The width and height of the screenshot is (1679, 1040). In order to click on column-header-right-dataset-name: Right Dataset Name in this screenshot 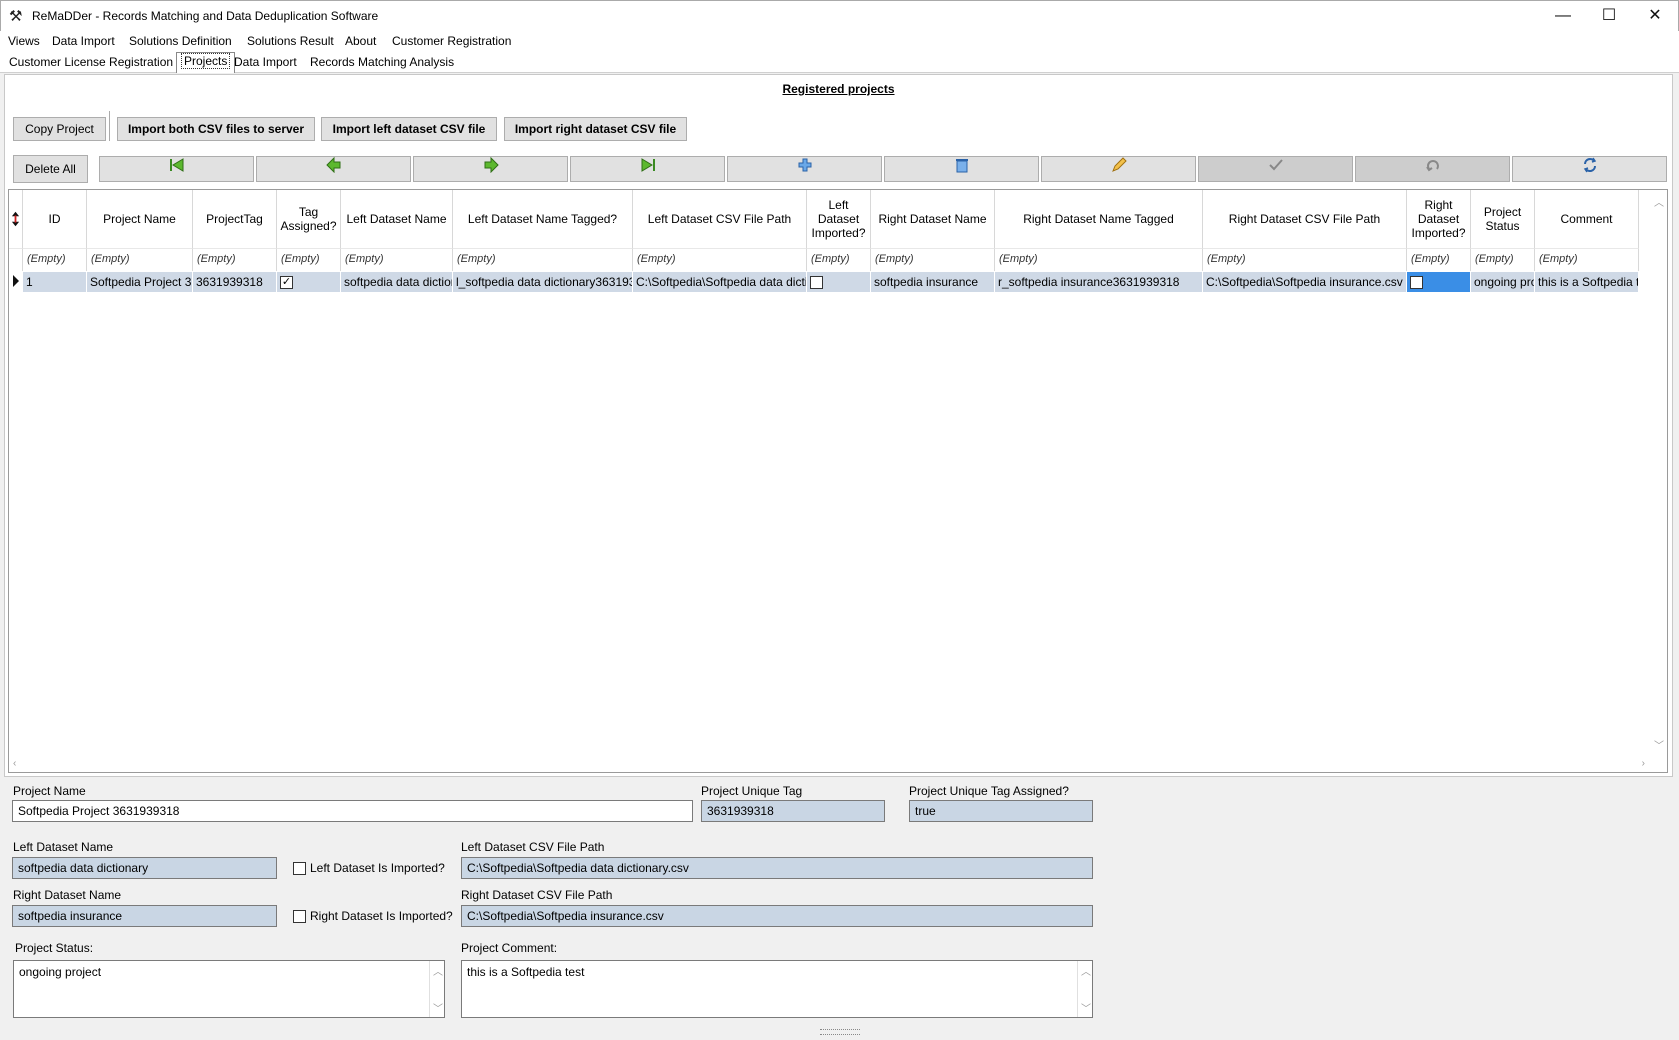, I will do `click(933, 219)`.